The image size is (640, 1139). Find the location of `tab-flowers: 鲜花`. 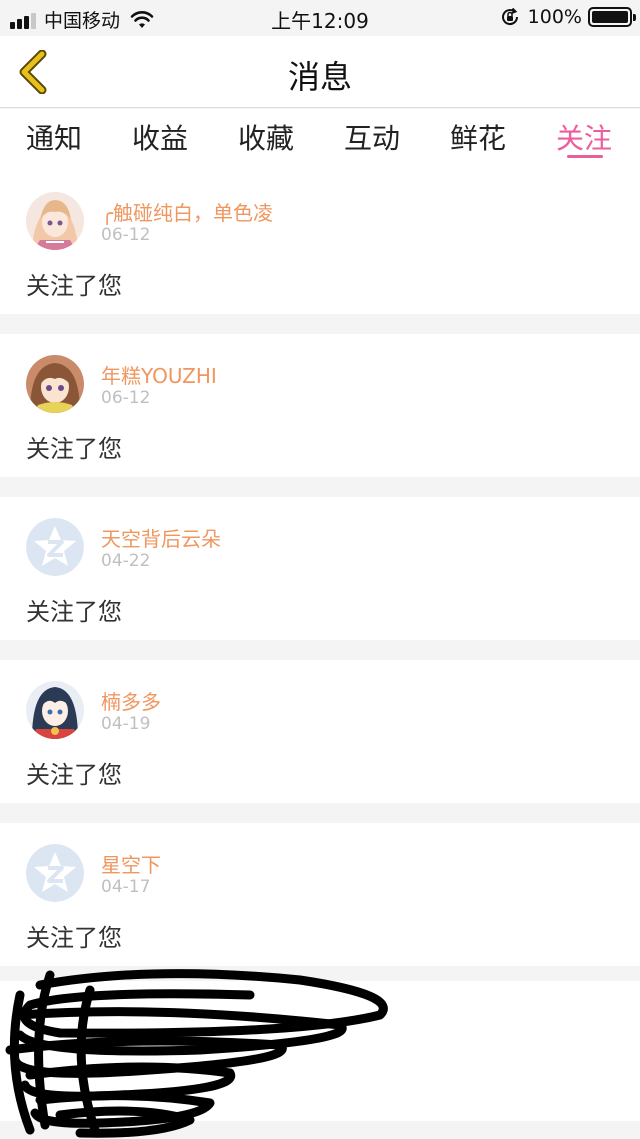

tab-flowers: 鲜花 is located at coordinates (478, 137).